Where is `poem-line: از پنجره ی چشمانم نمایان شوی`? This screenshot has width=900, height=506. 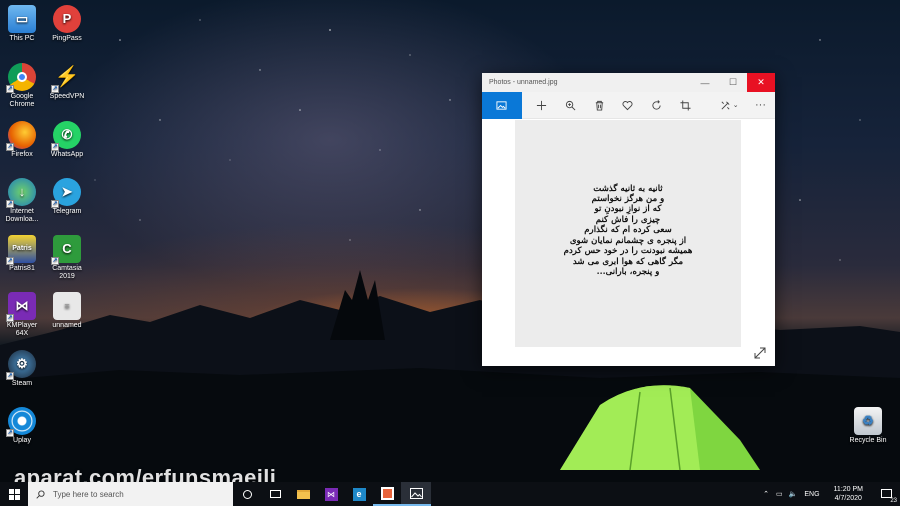
poem-line: از پنجره ی چشمانم نمایان شوی is located at coordinates (628, 240).